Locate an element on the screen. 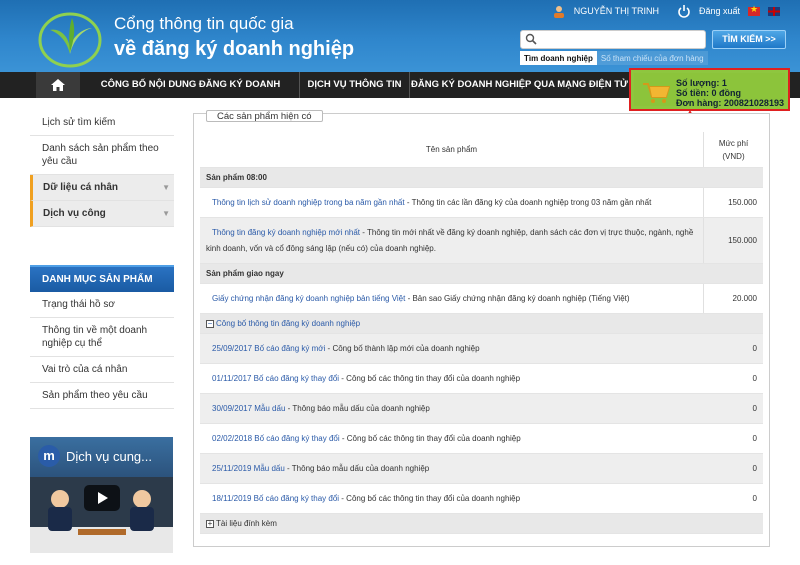 This screenshot has width=800, height=565. group-header: Sản phẩm giao ngay is located at coordinates (481, 274).